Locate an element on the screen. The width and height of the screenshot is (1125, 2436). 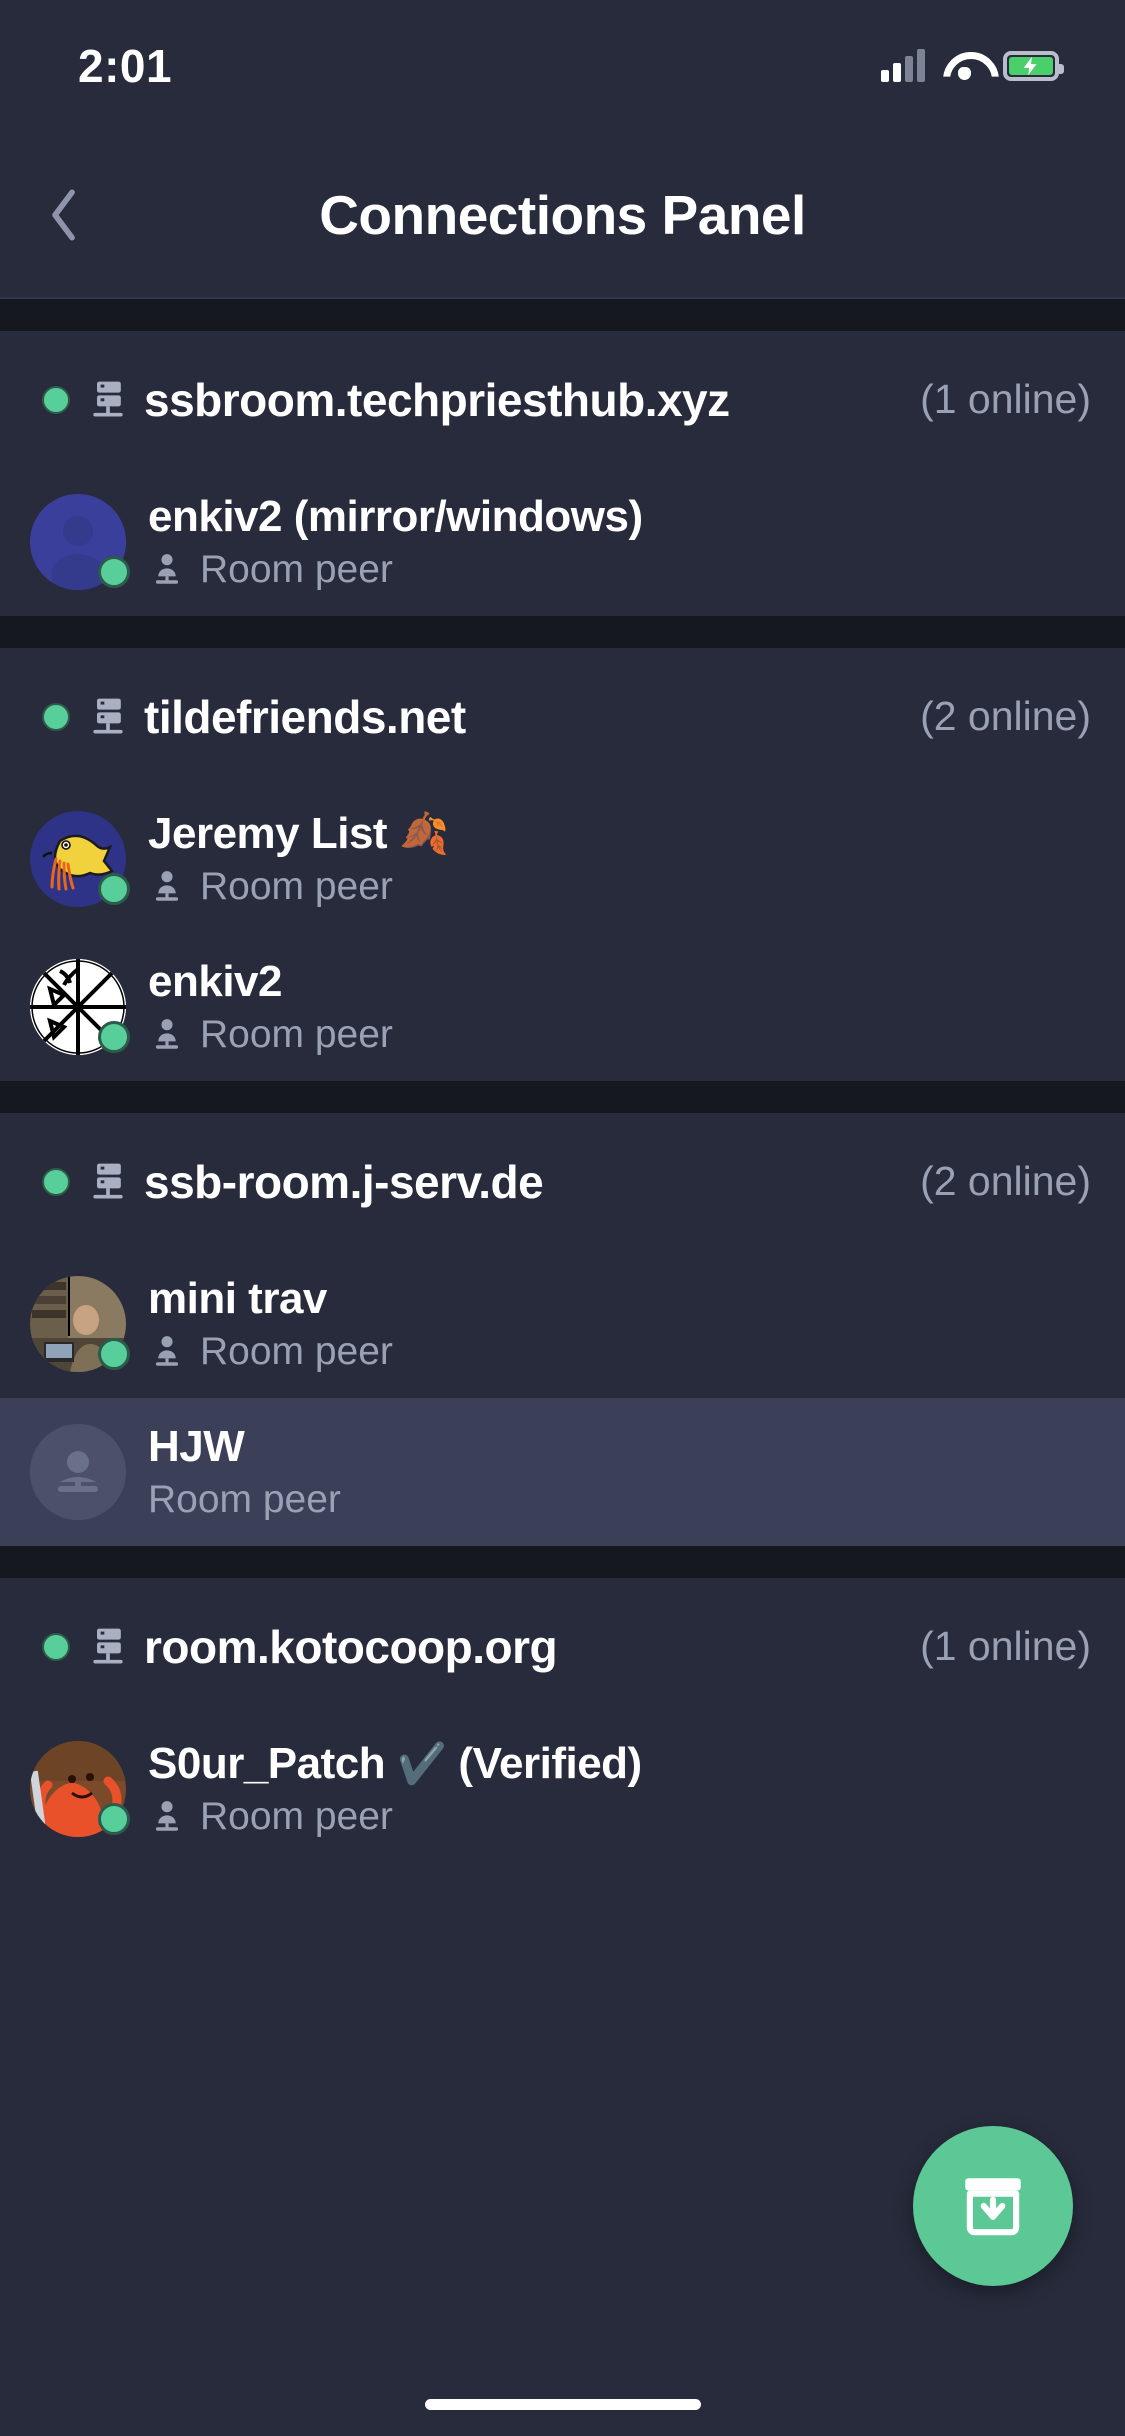
peer-name: enkiv2 is located at coordinates (270, 982).